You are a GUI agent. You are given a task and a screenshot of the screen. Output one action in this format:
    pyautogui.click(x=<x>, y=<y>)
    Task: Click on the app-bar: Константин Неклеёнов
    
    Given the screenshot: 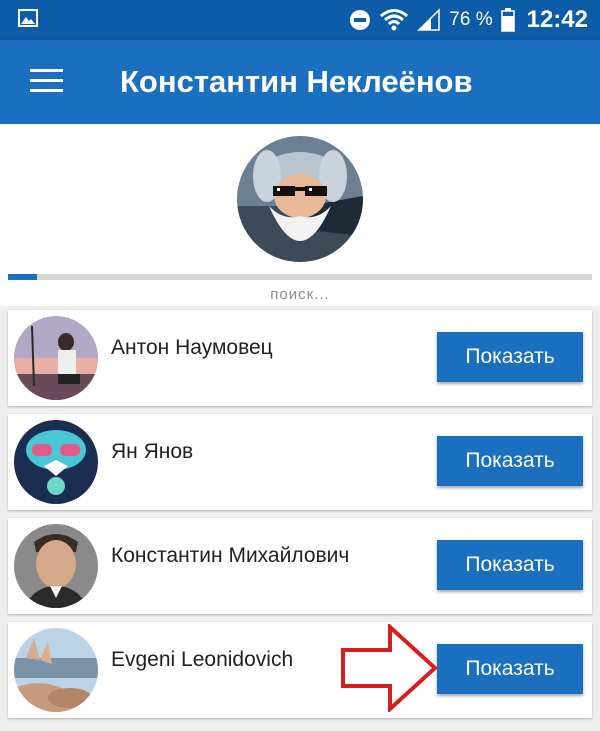 What is the action you would take?
    pyautogui.click(x=300, y=82)
    